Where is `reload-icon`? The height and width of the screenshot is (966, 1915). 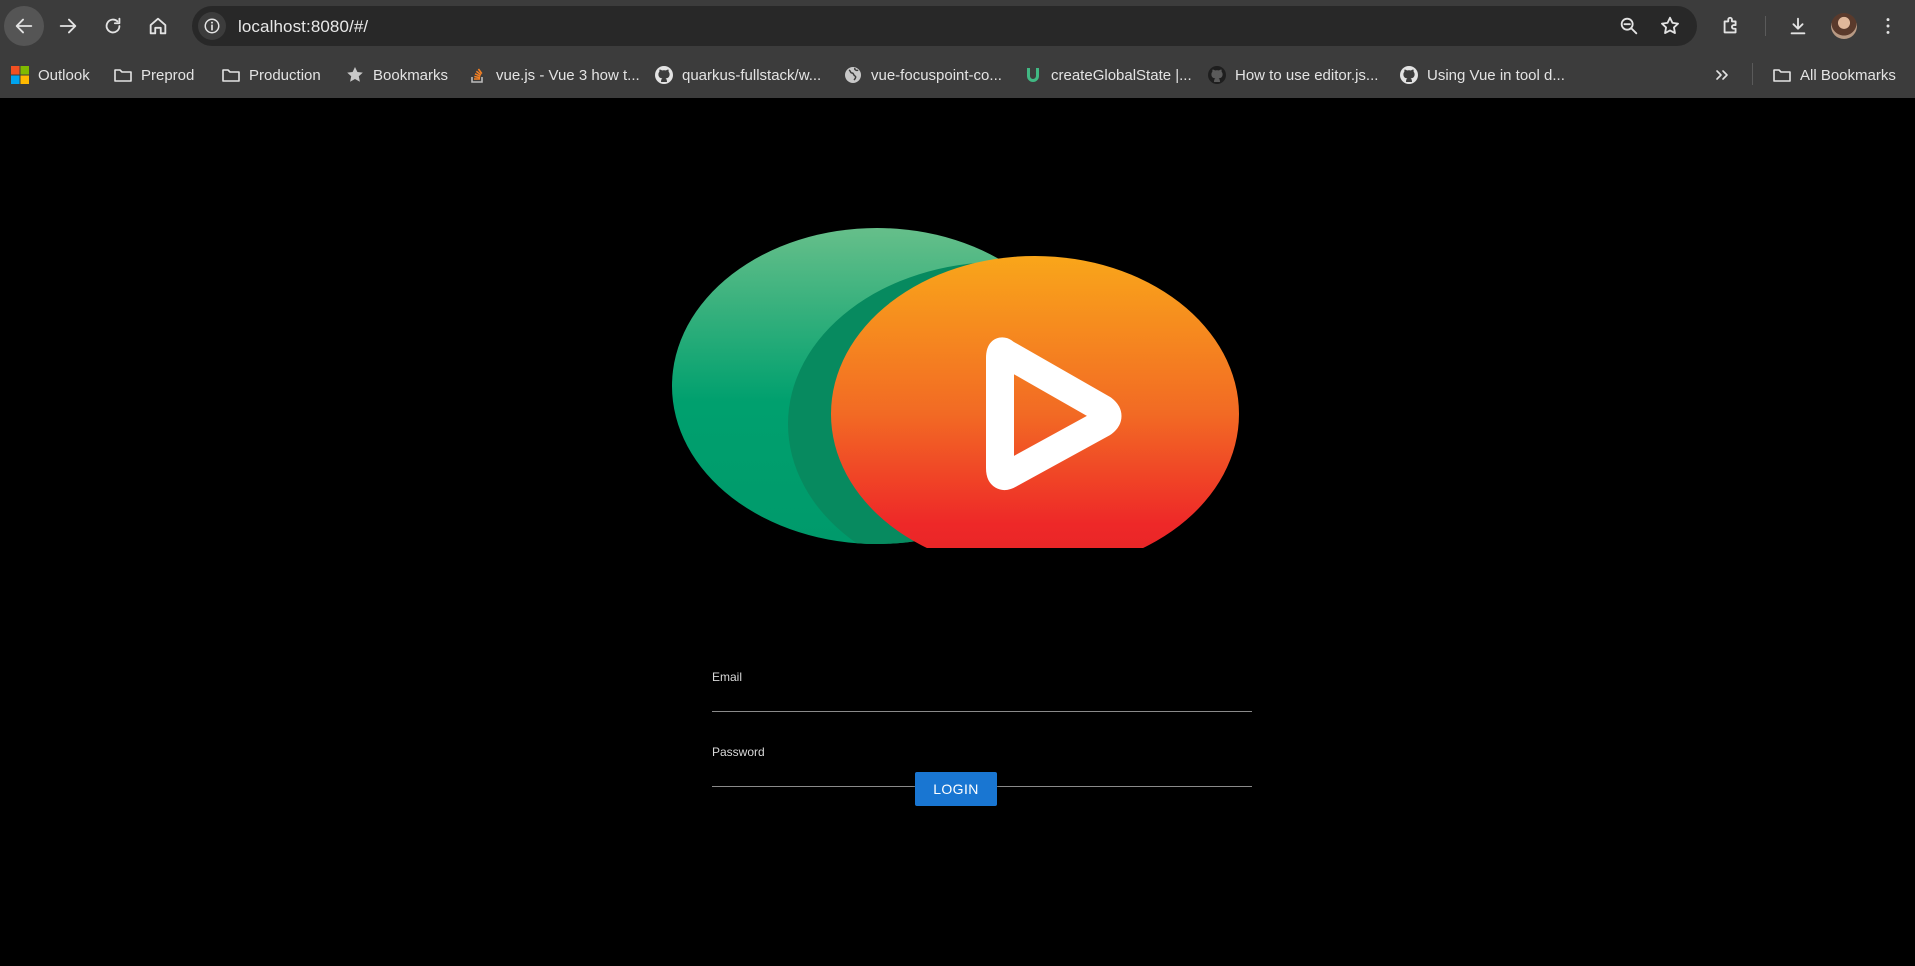 reload-icon is located at coordinates (113, 25).